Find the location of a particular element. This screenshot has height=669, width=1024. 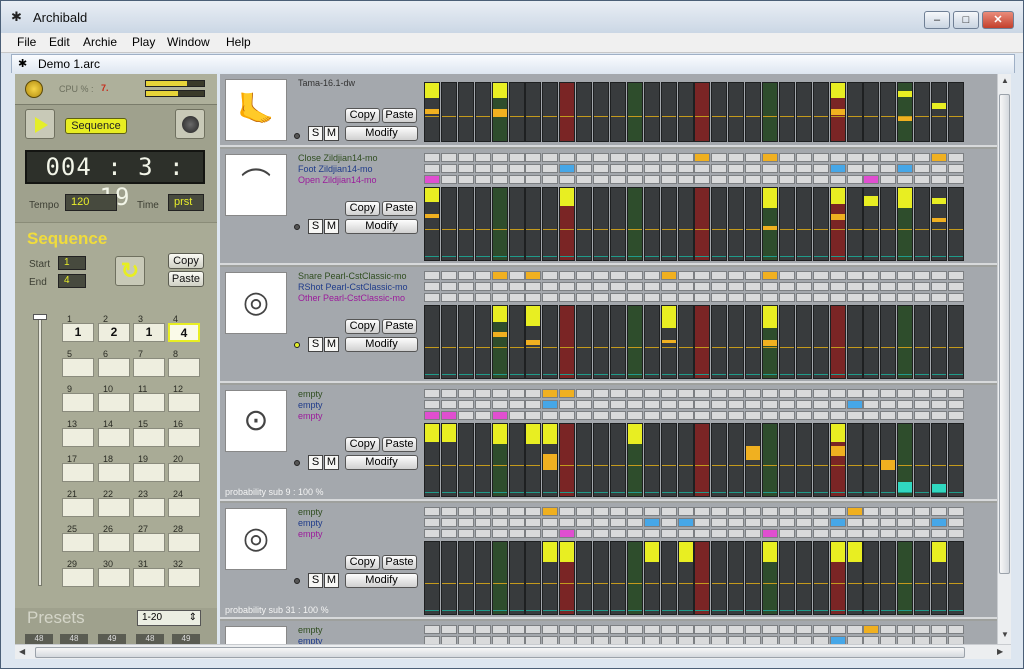

menu-play: Play is located at coordinates (143, 42).